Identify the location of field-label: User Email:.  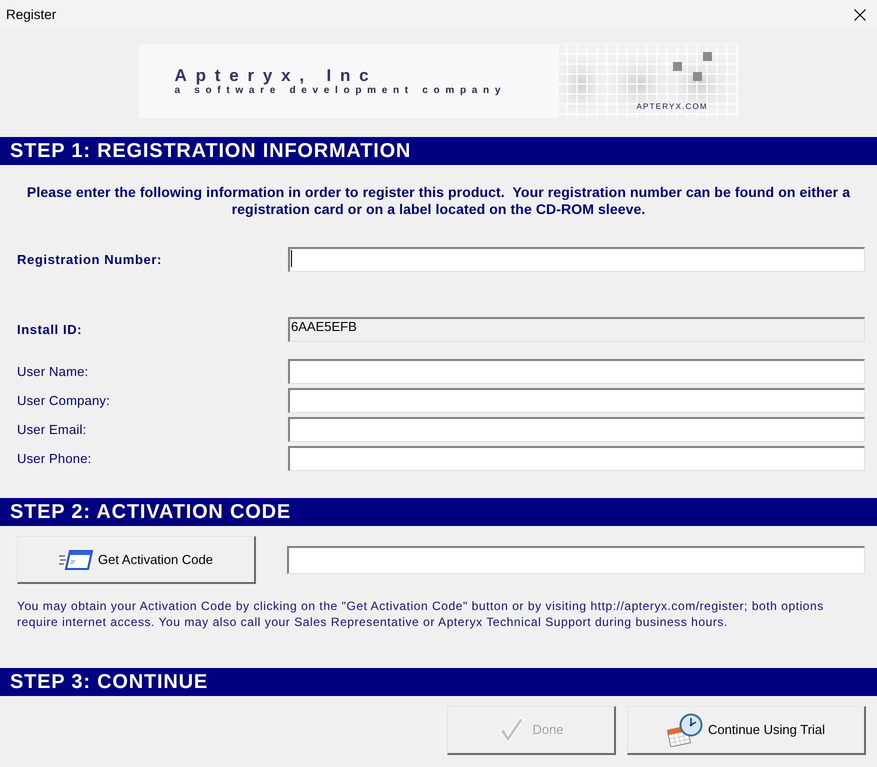
(52, 430).